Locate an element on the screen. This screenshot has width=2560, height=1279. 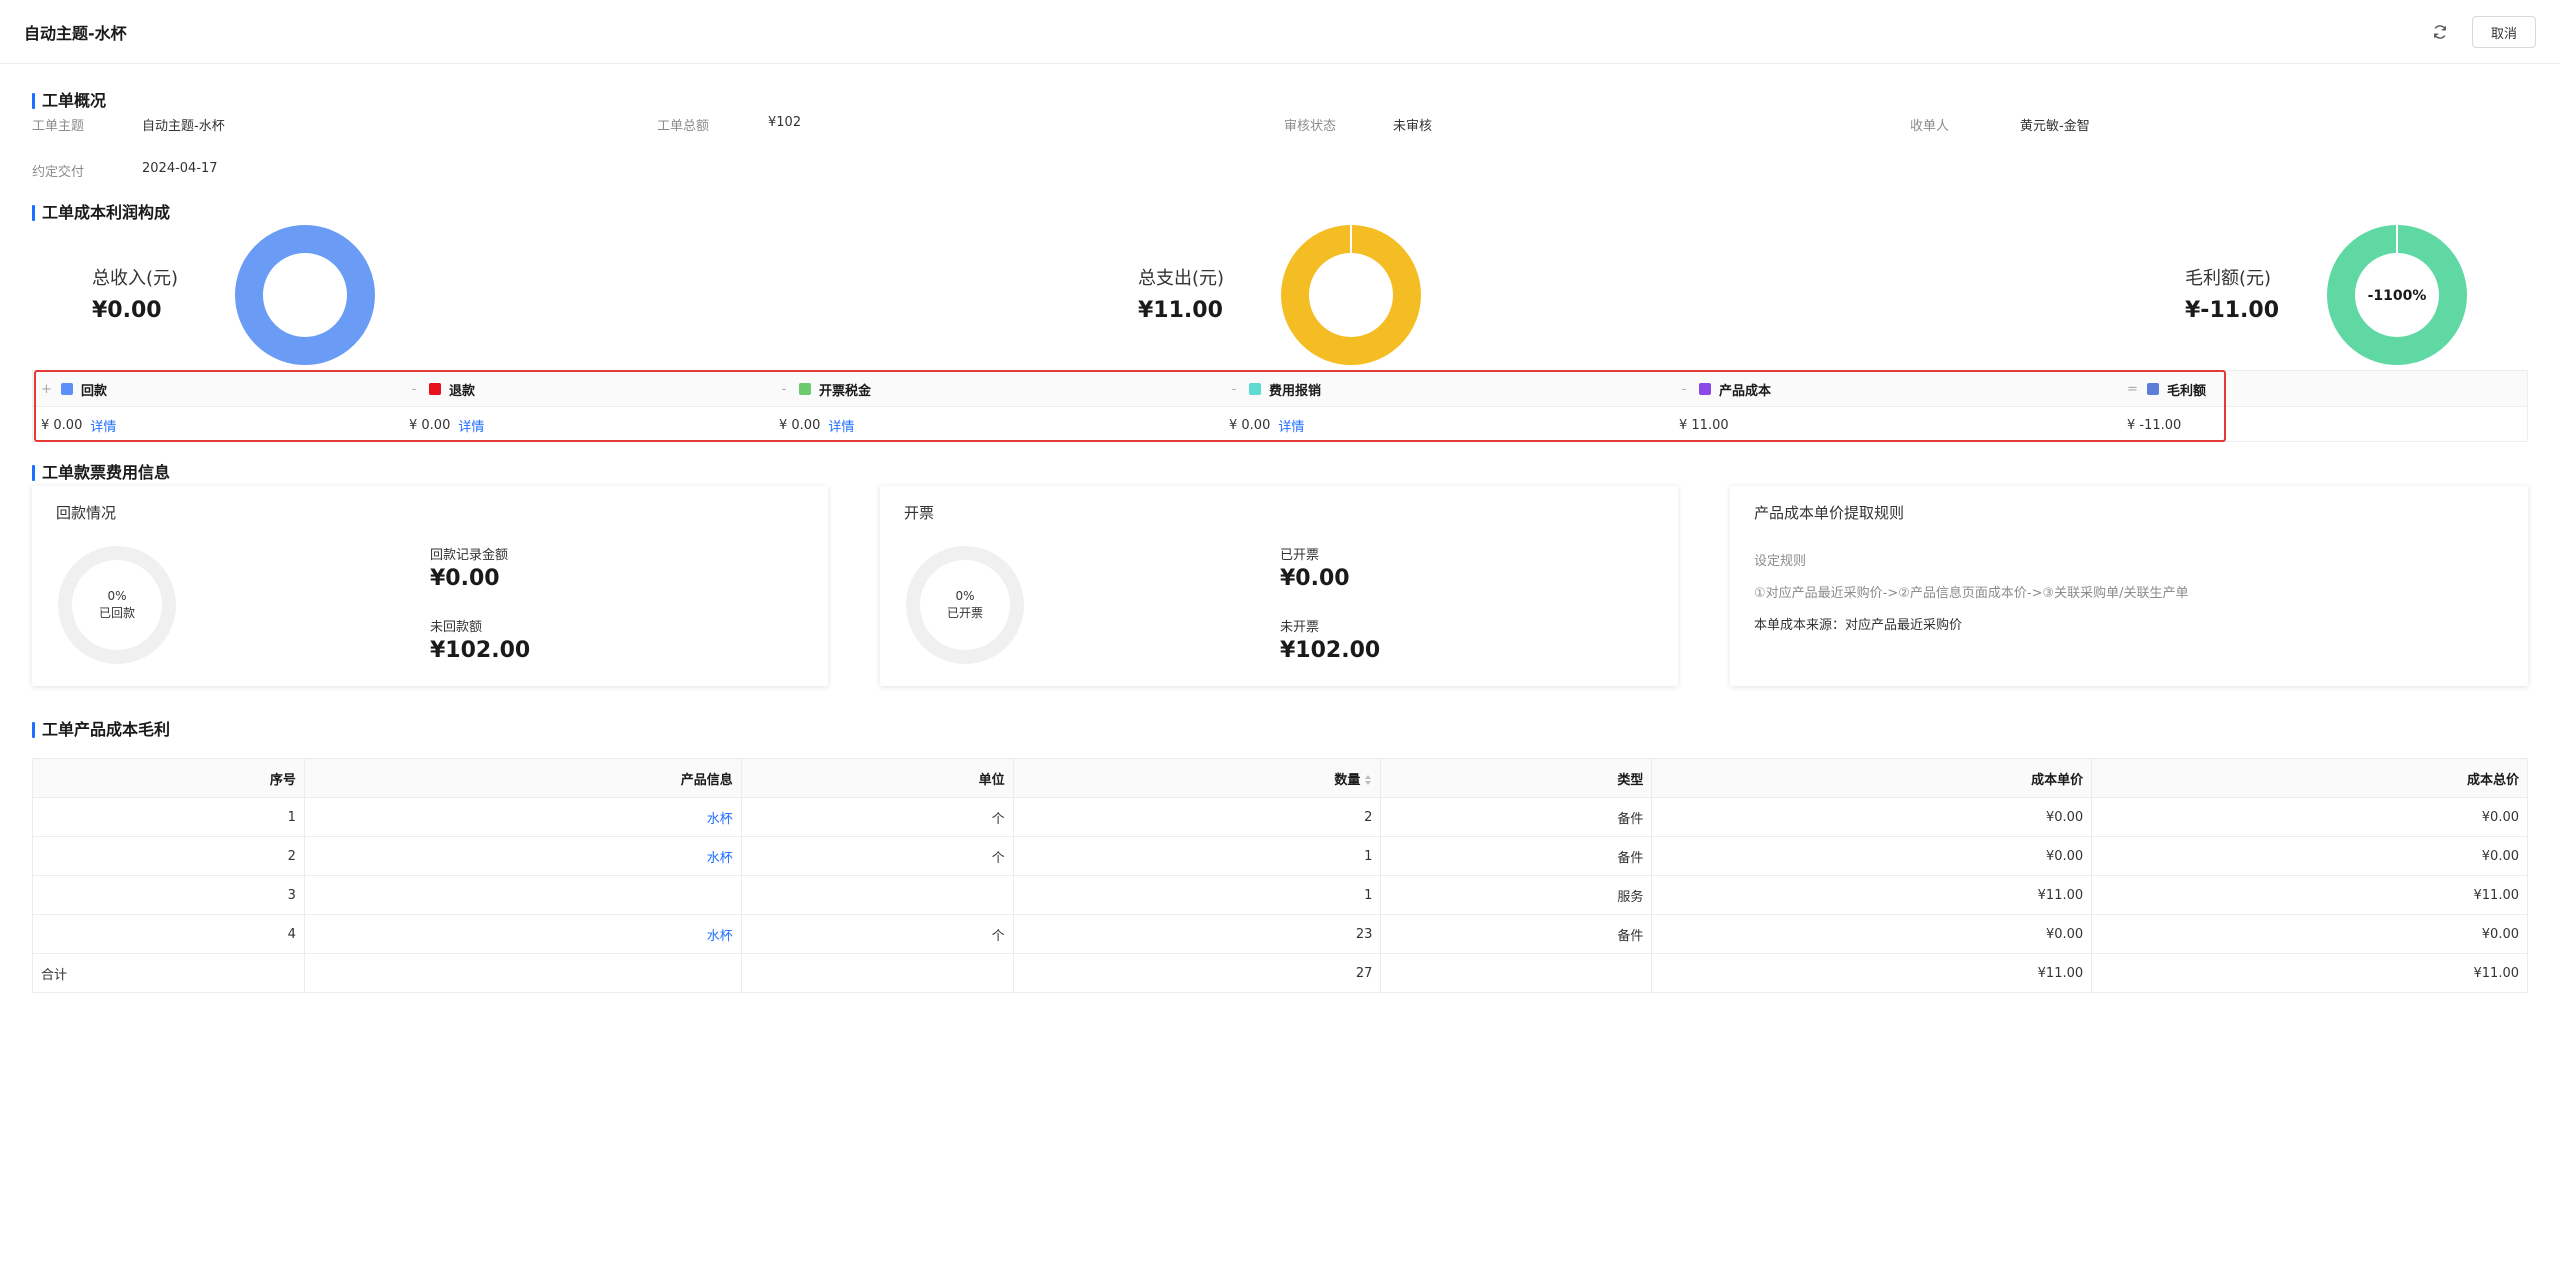
table-row: 2 水杯 个 1 备件 ¥0.00 ¥0.00 is located at coordinates (1280, 856).